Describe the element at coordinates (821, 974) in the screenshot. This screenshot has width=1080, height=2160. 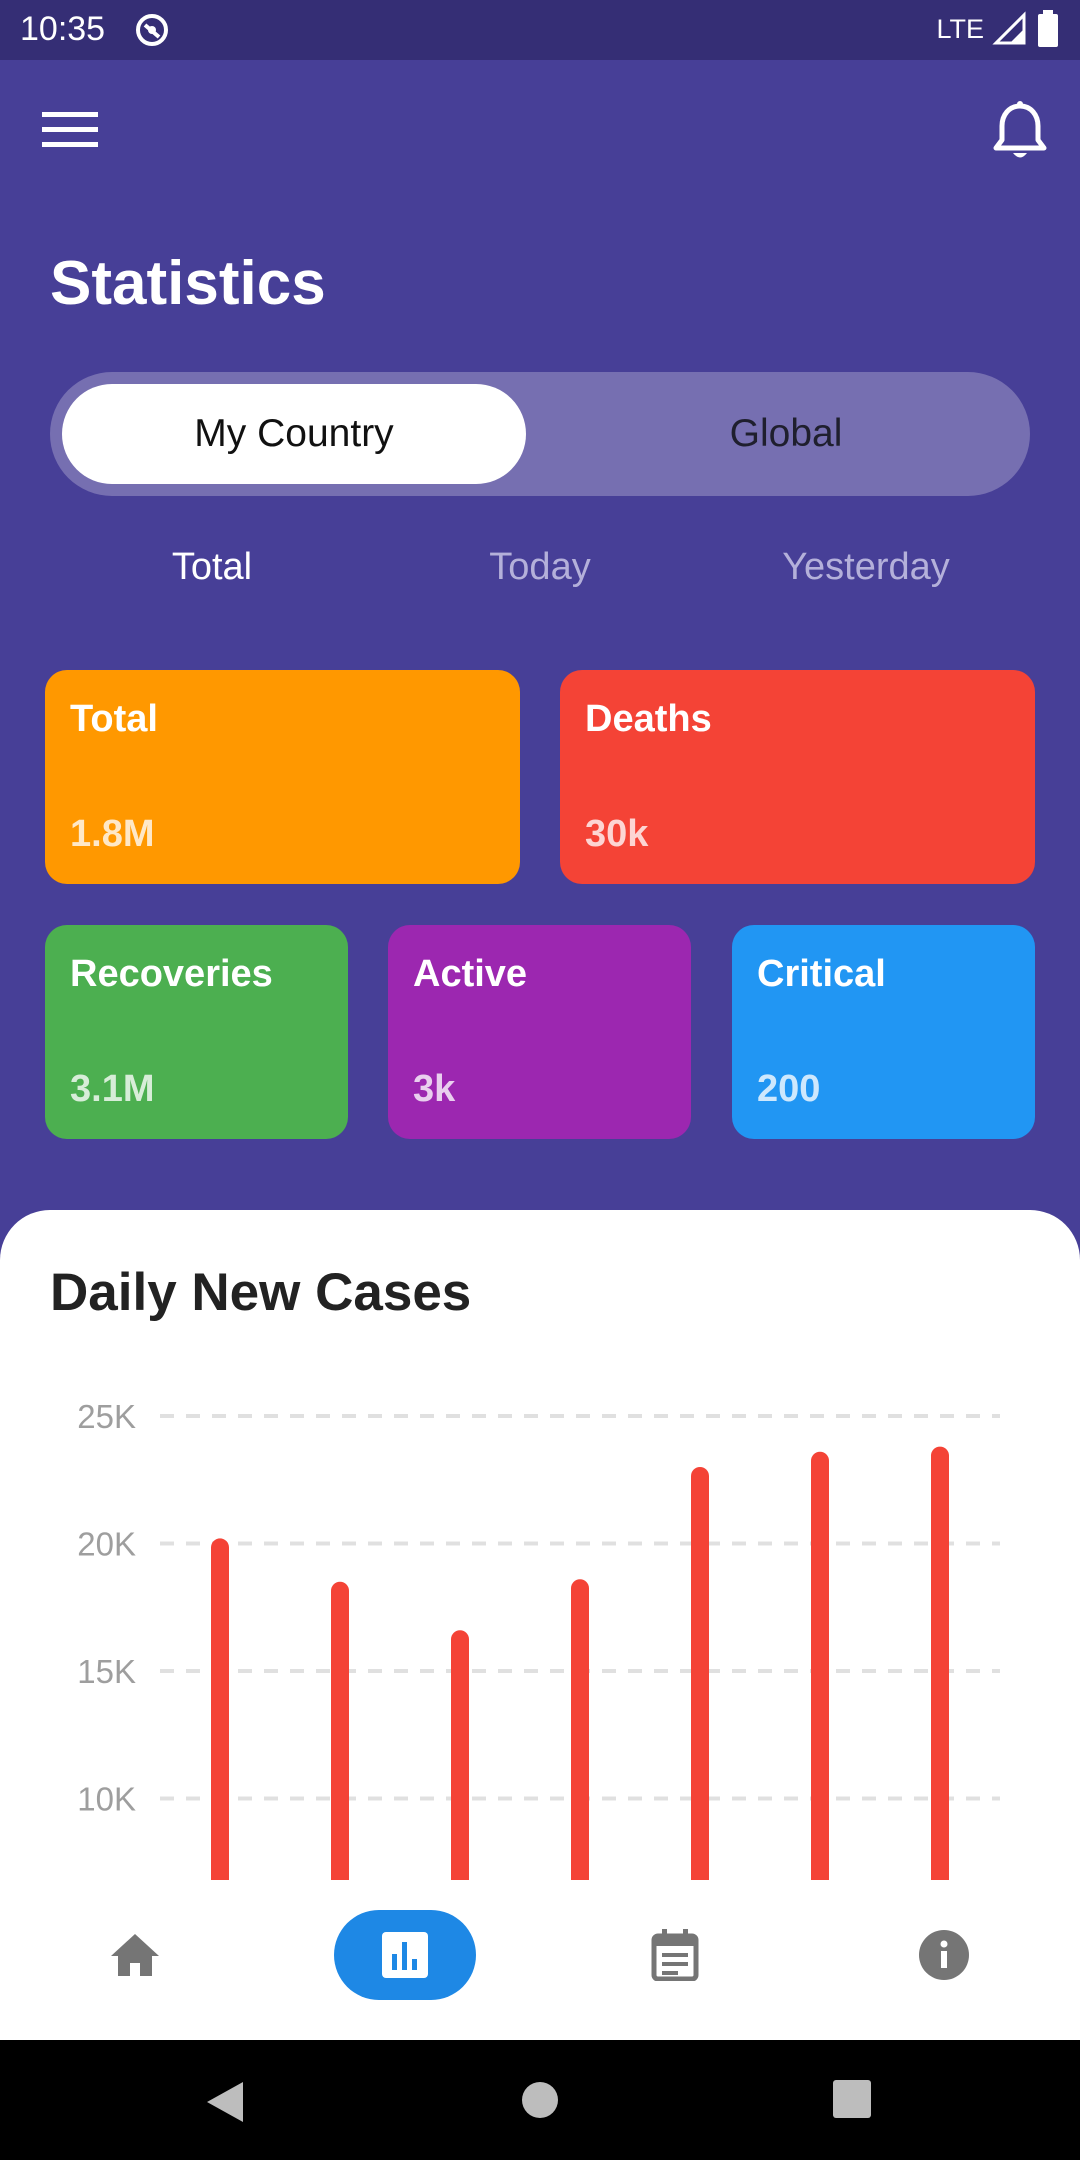
I see `stat-label: Critical` at that location.